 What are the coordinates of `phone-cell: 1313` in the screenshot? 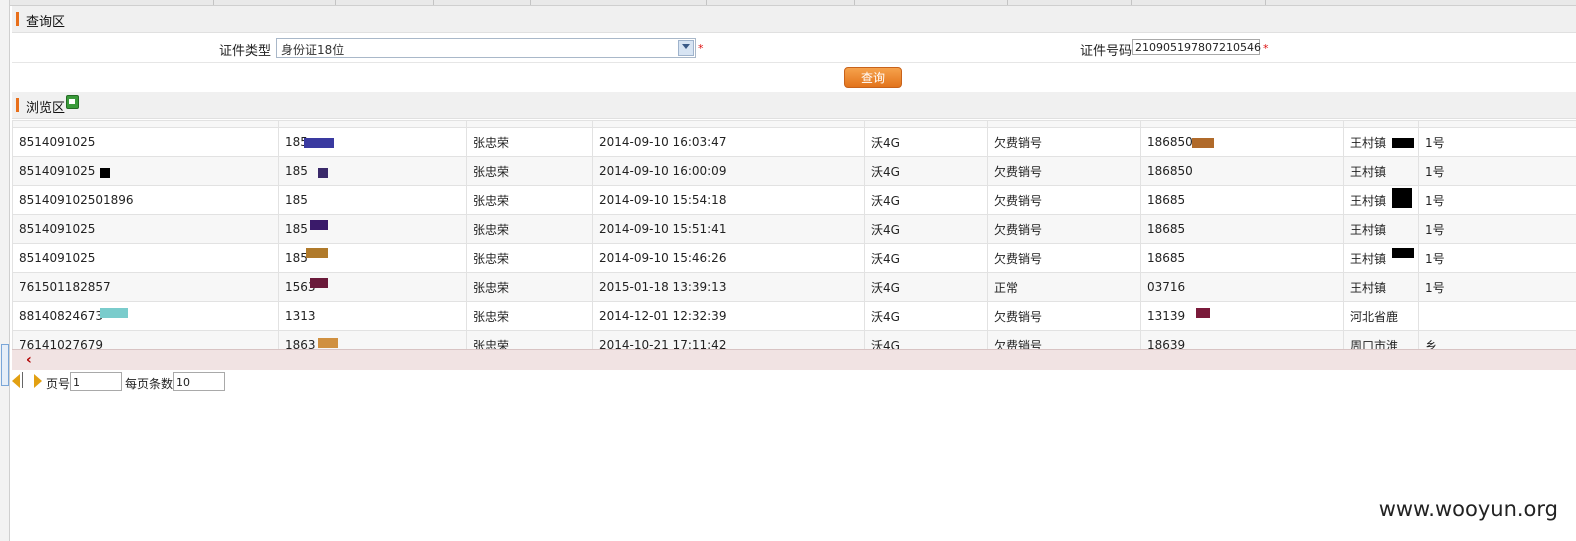 It's located at (372, 316).